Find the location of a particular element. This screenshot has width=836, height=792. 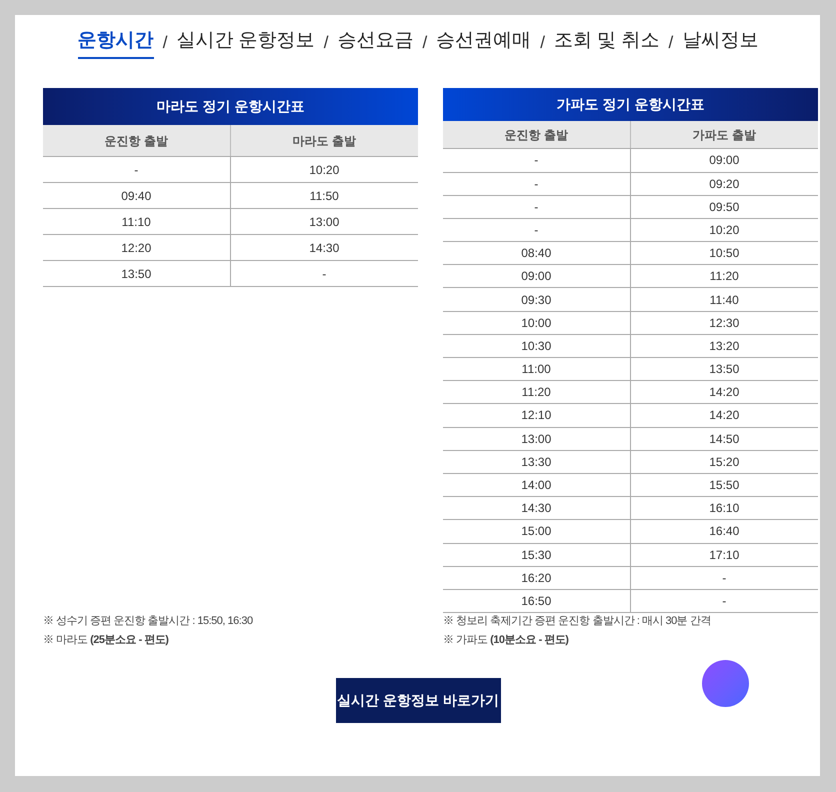

note-text: ※ 가파도 (10분소요 - 편도) is located at coordinates (506, 640).